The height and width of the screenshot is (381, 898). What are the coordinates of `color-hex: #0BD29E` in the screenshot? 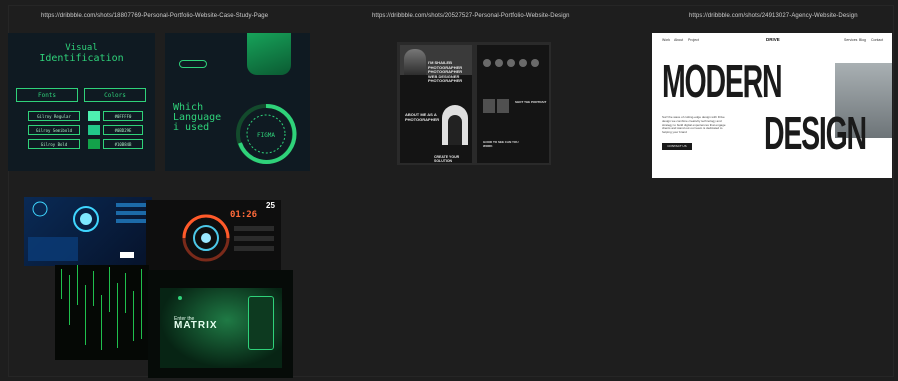 It's located at (123, 130).